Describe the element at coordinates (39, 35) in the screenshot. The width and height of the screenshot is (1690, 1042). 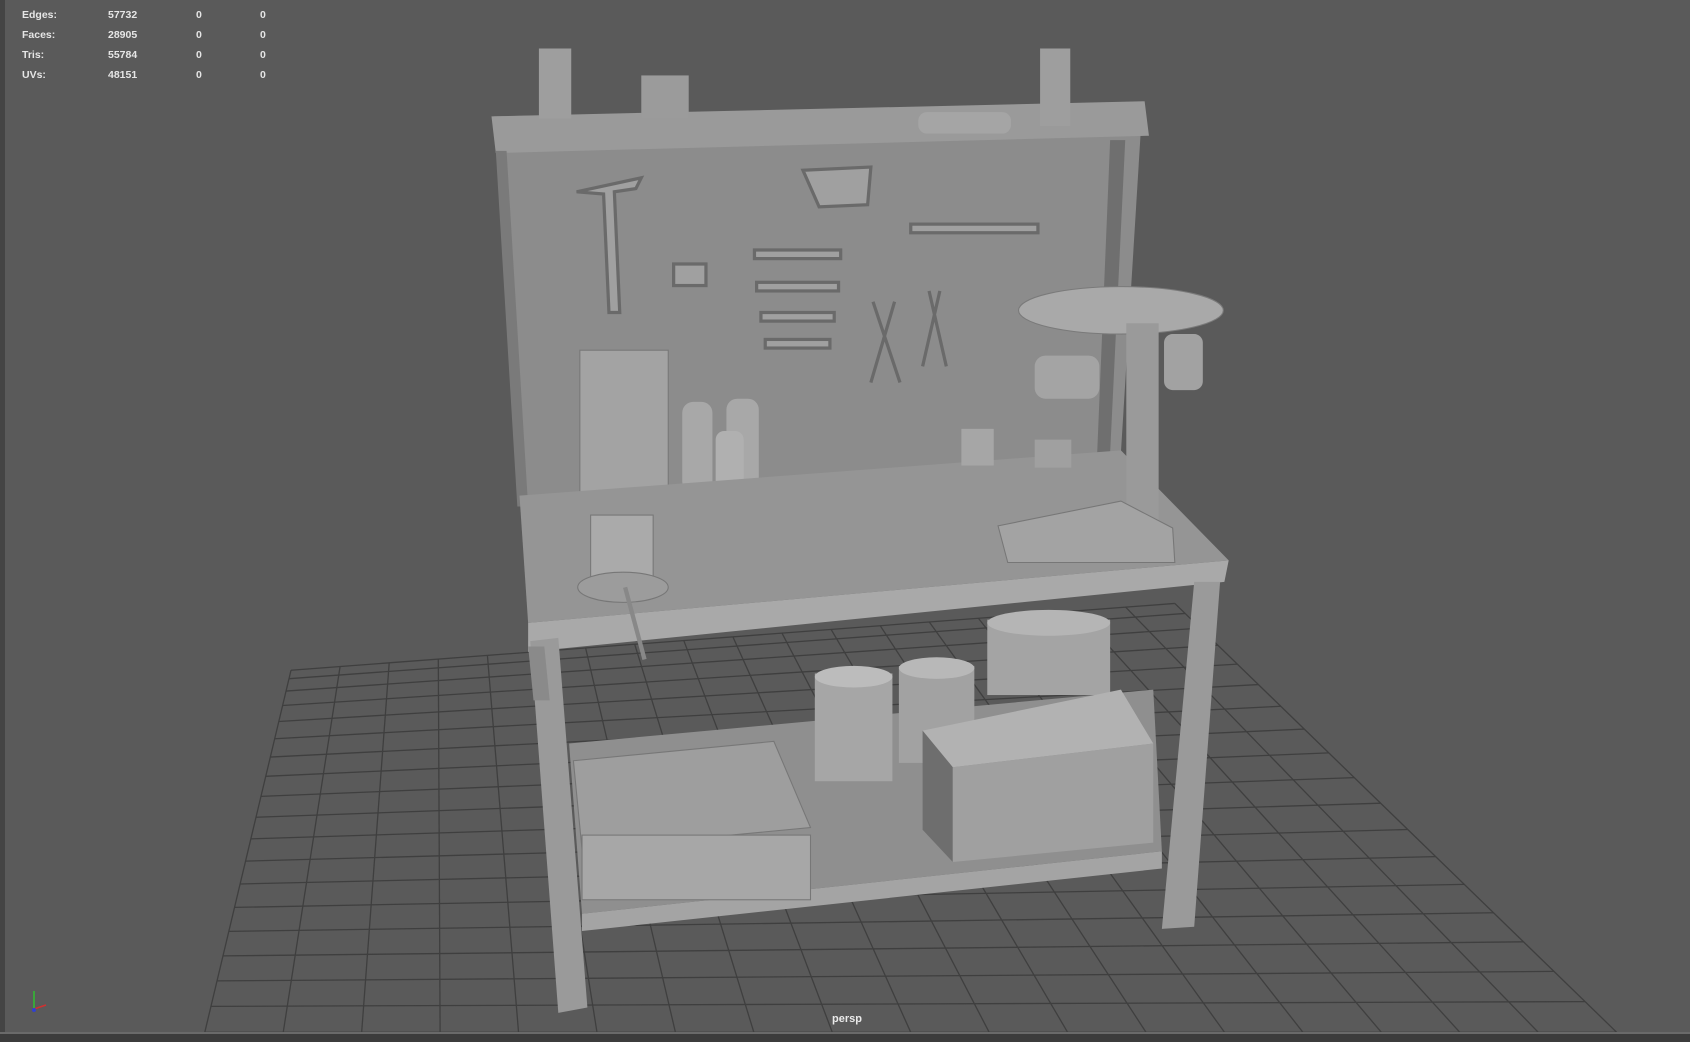
I see `hud-label: Faces:` at that location.